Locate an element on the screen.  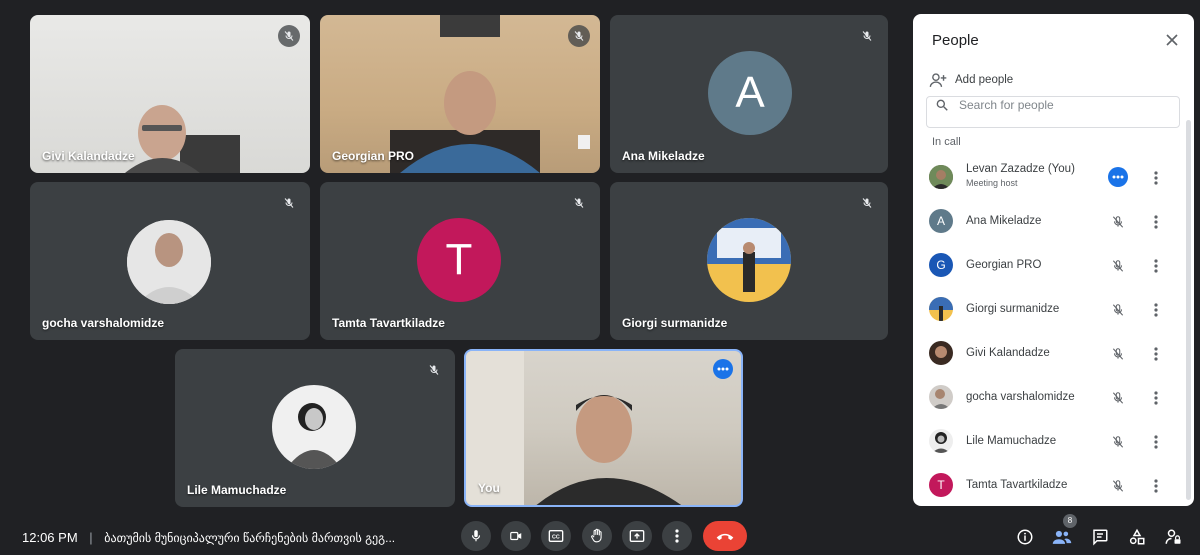
activities-button is located at coordinates (1137, 537).